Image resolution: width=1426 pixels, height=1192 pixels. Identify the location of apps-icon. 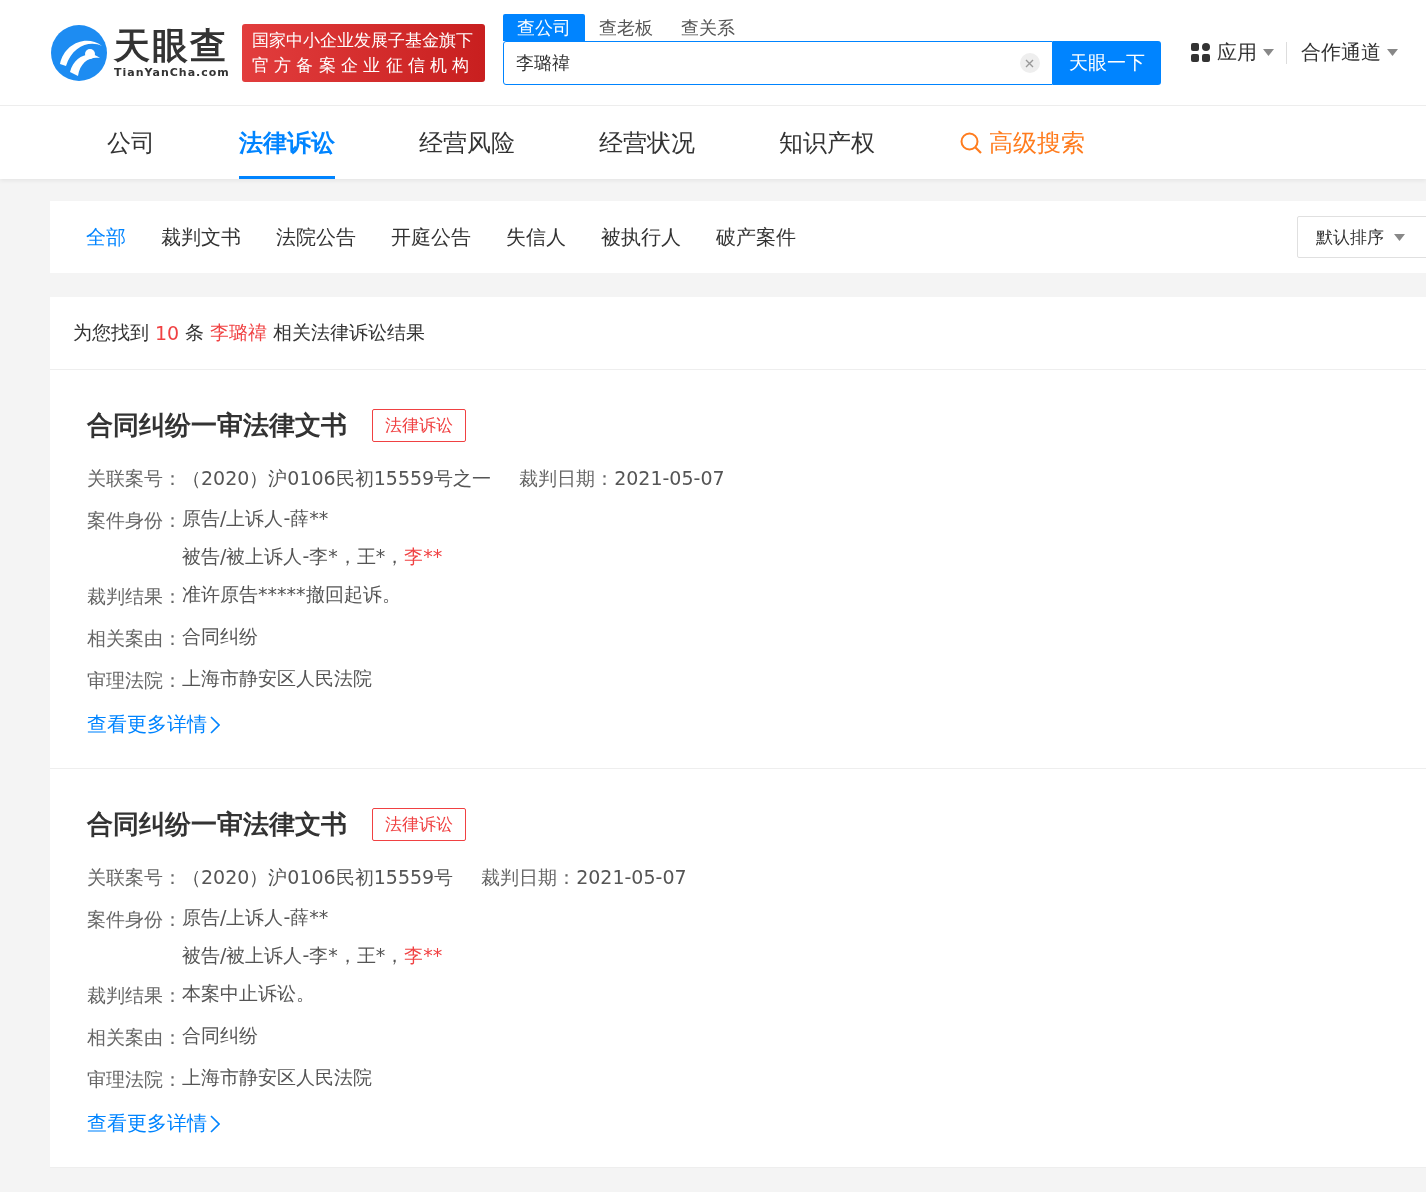
(1200, 52).